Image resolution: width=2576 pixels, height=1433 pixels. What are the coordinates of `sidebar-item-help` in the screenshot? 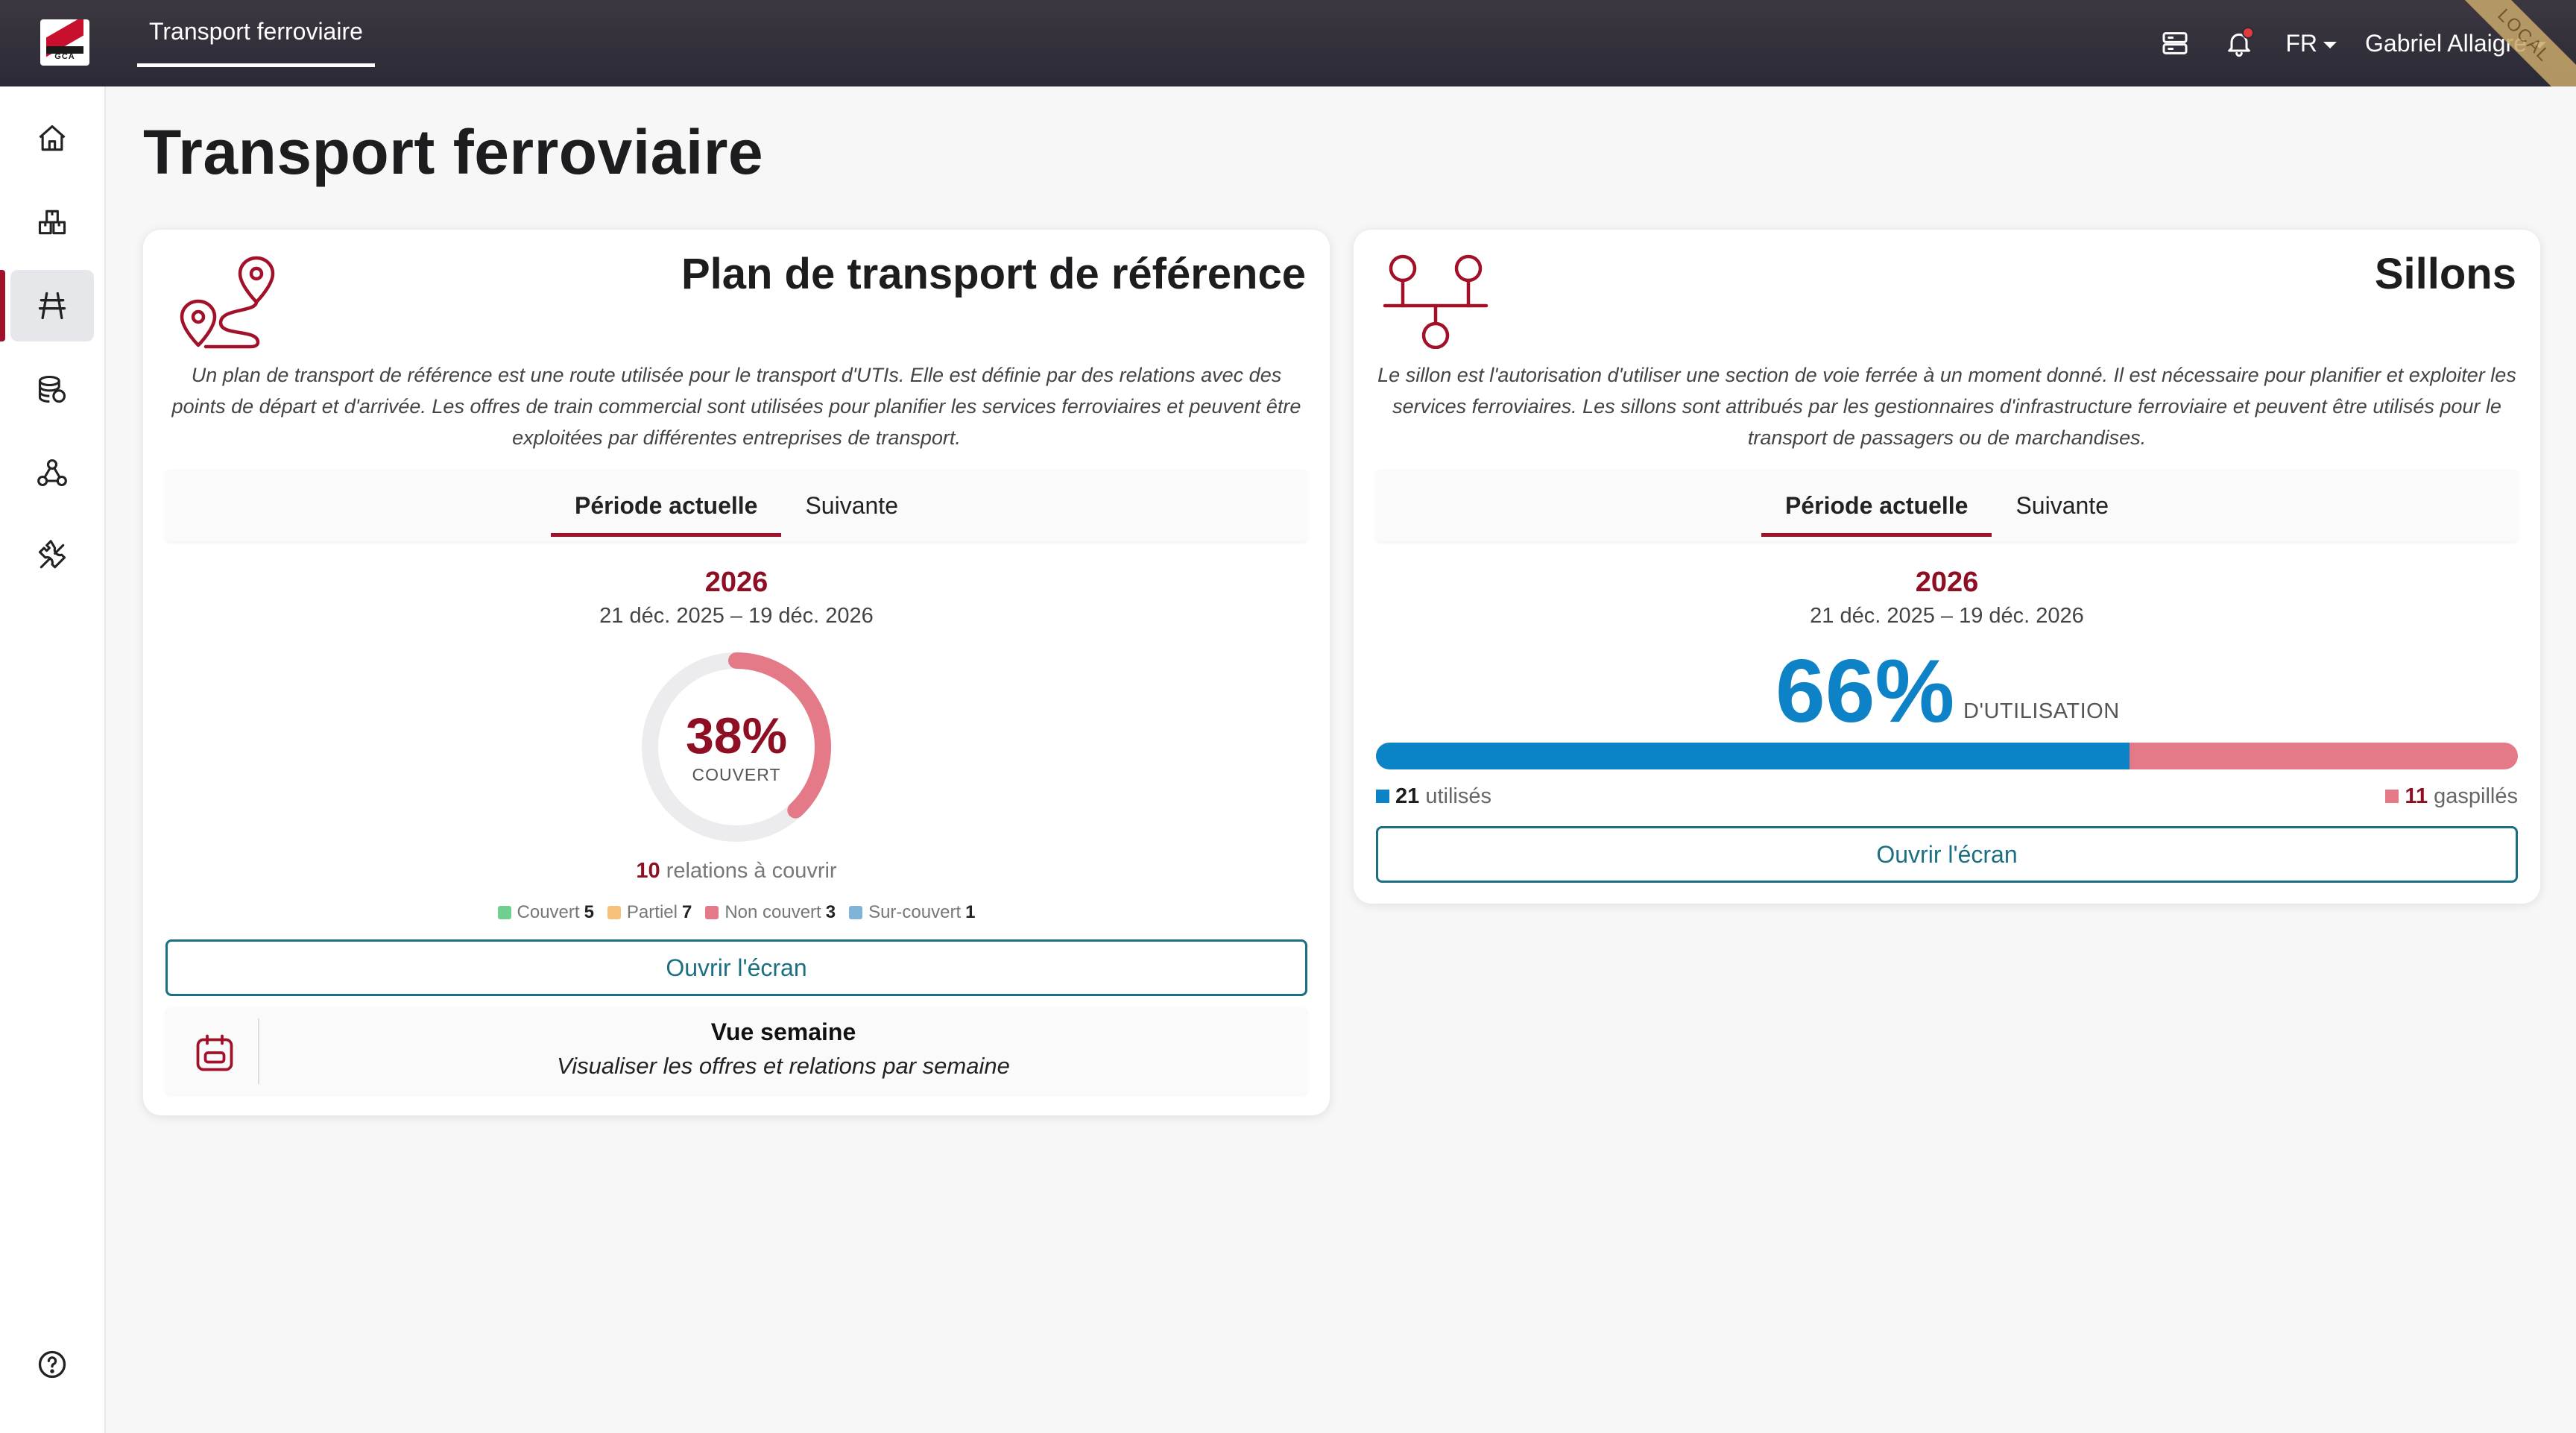 It's located at (52, 1364).